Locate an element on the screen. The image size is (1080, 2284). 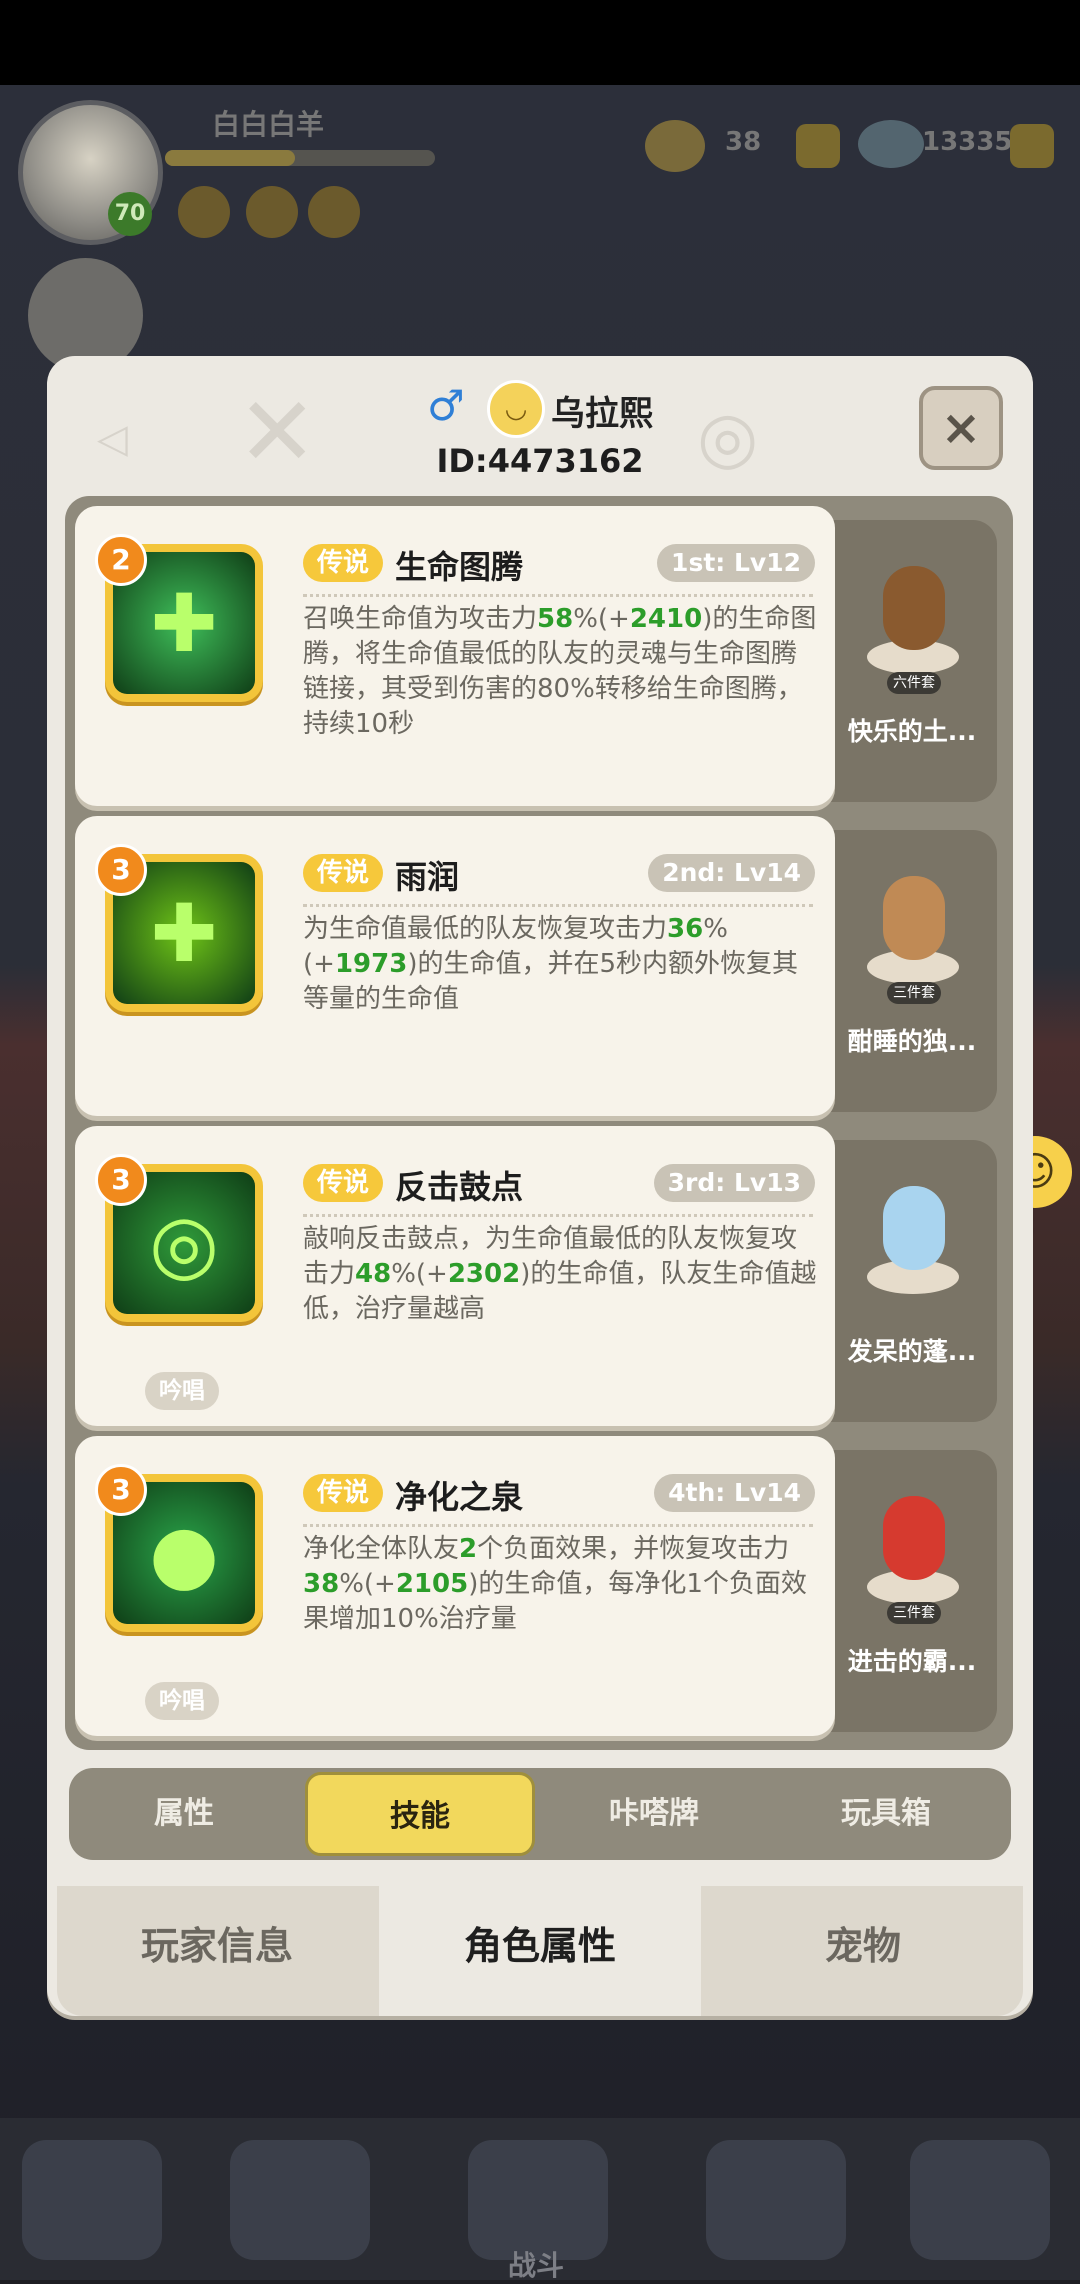
background-battle-label: 战斗 is located at coordinates (536, 2265).